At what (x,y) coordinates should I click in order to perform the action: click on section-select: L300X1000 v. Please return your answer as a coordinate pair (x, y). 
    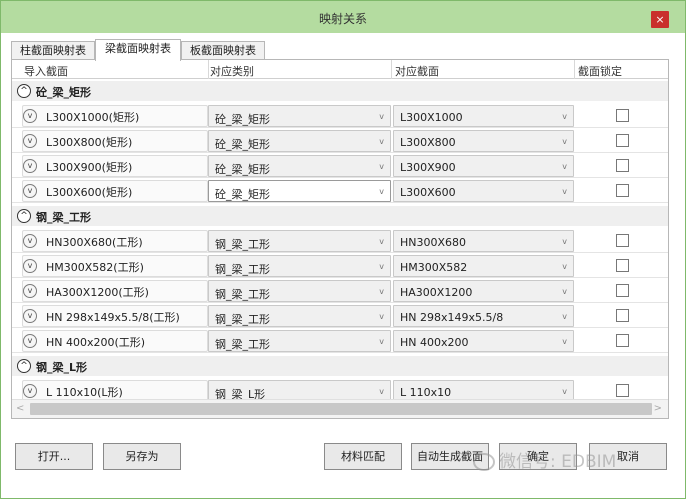
    Looking at the image, I should click on (483, 116).